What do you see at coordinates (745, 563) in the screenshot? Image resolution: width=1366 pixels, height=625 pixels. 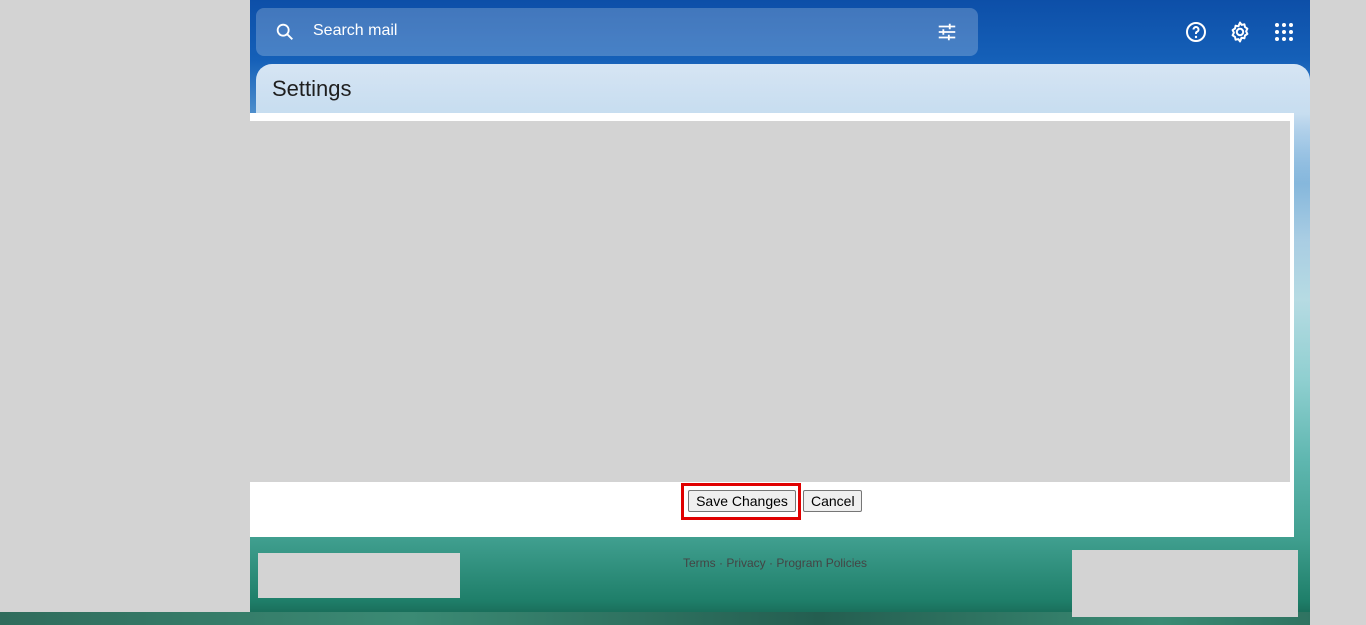 I see `privacy-link: Privacy` at bounding box center [745, 563].